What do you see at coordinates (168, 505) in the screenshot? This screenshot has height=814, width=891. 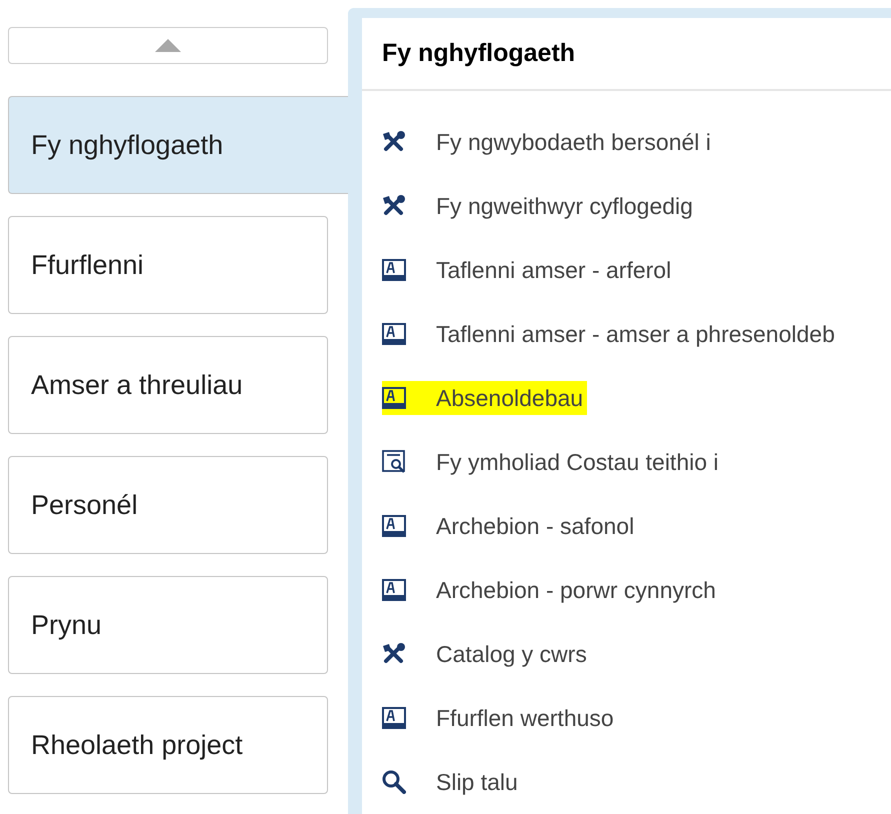 I see `category-tab: Personél` at bounding box center [168, 505].